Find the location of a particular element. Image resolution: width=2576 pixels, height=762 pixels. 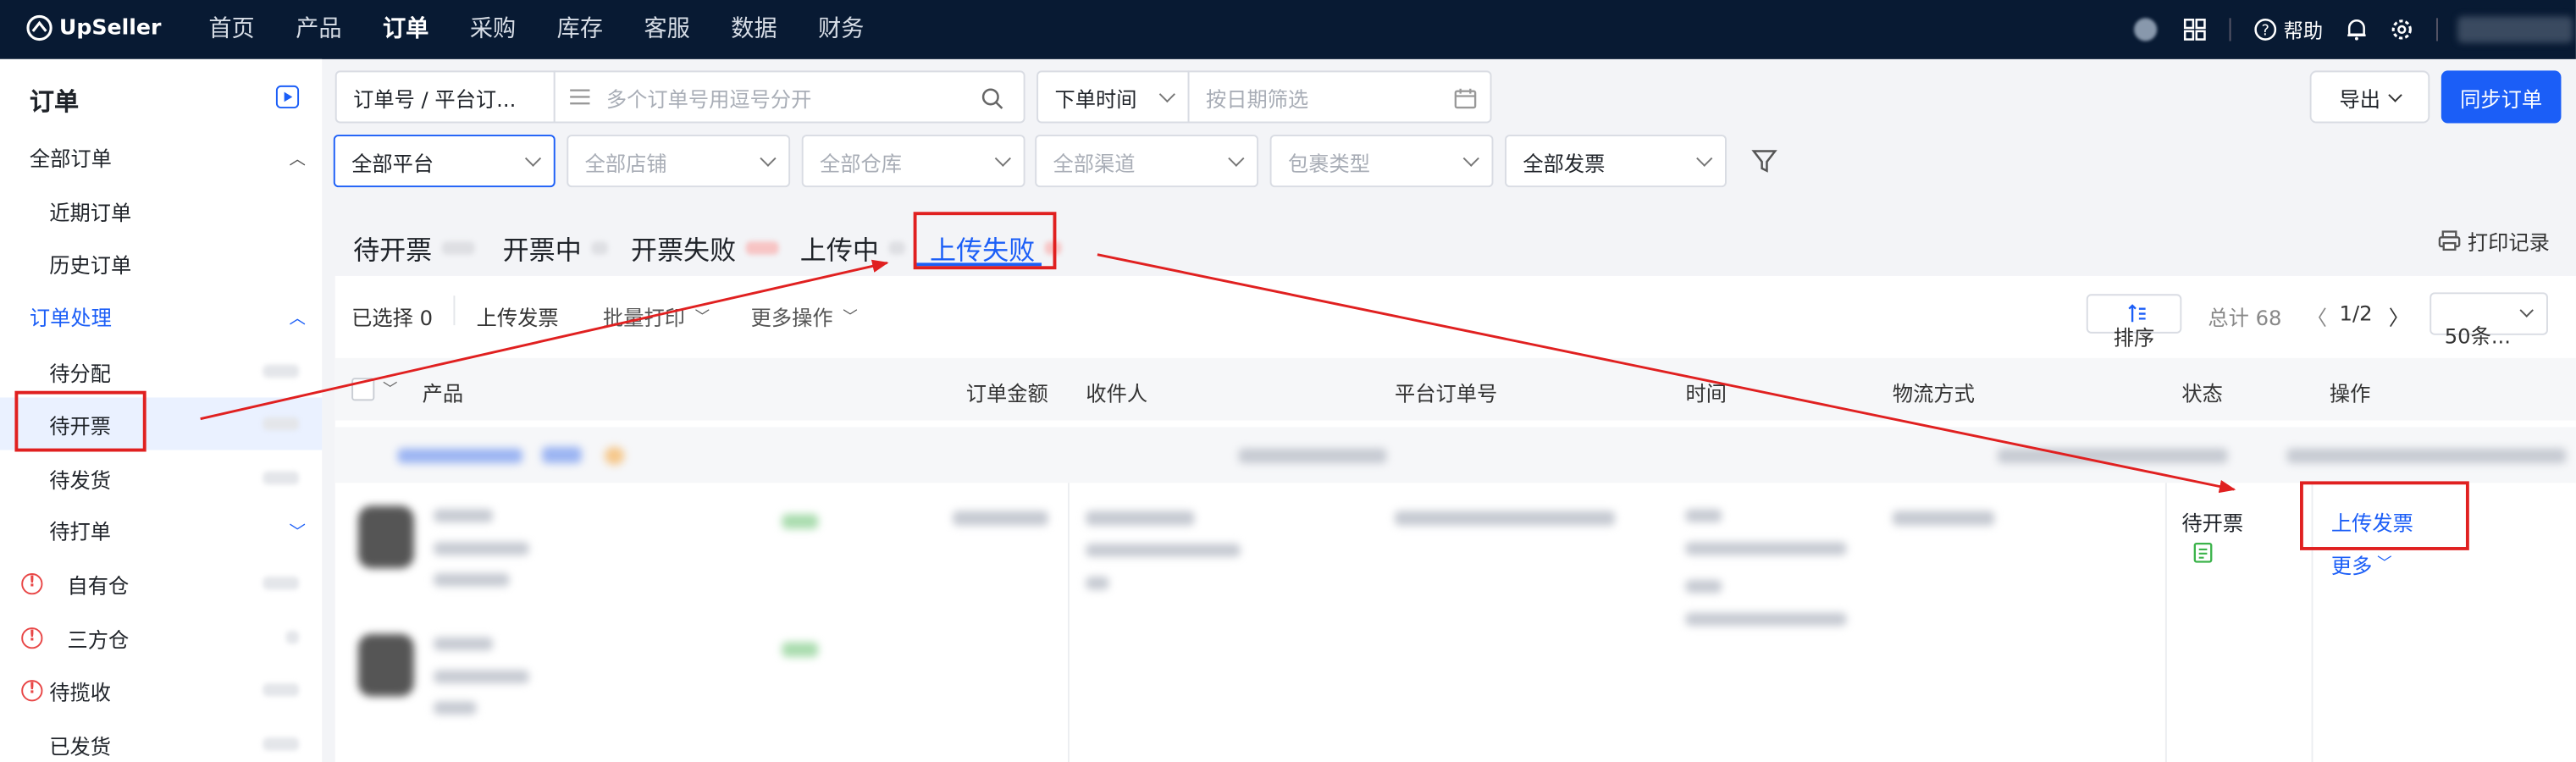

total-count: 总计 68 is located at coordinates (2245, 317).